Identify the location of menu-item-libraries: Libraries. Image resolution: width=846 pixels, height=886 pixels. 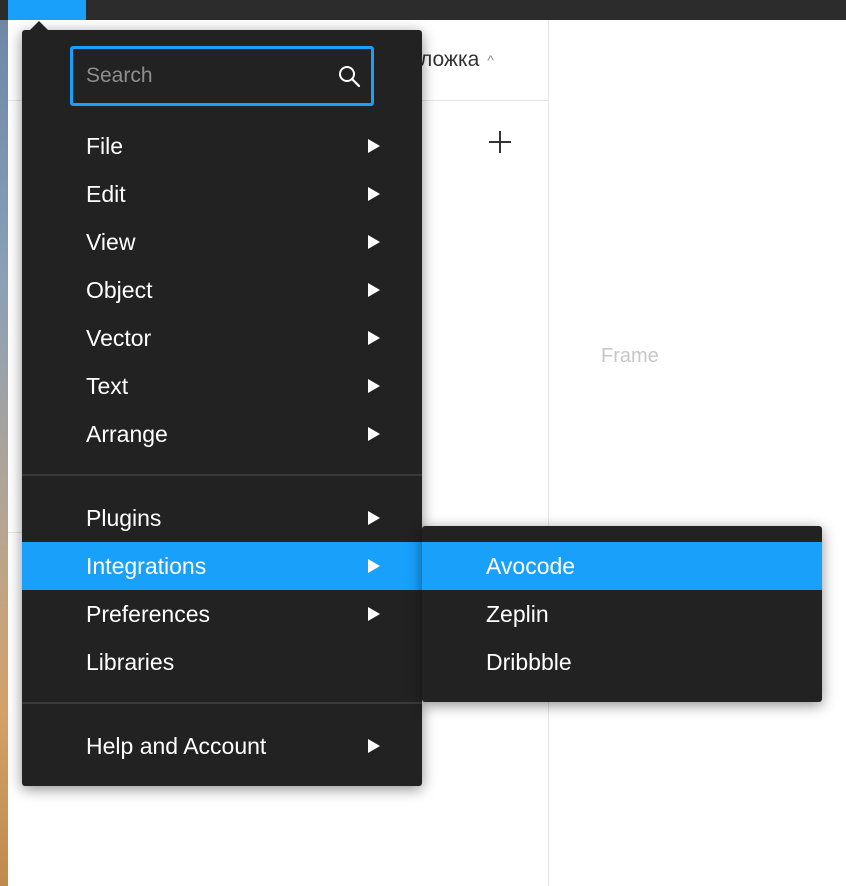
(222, 662).